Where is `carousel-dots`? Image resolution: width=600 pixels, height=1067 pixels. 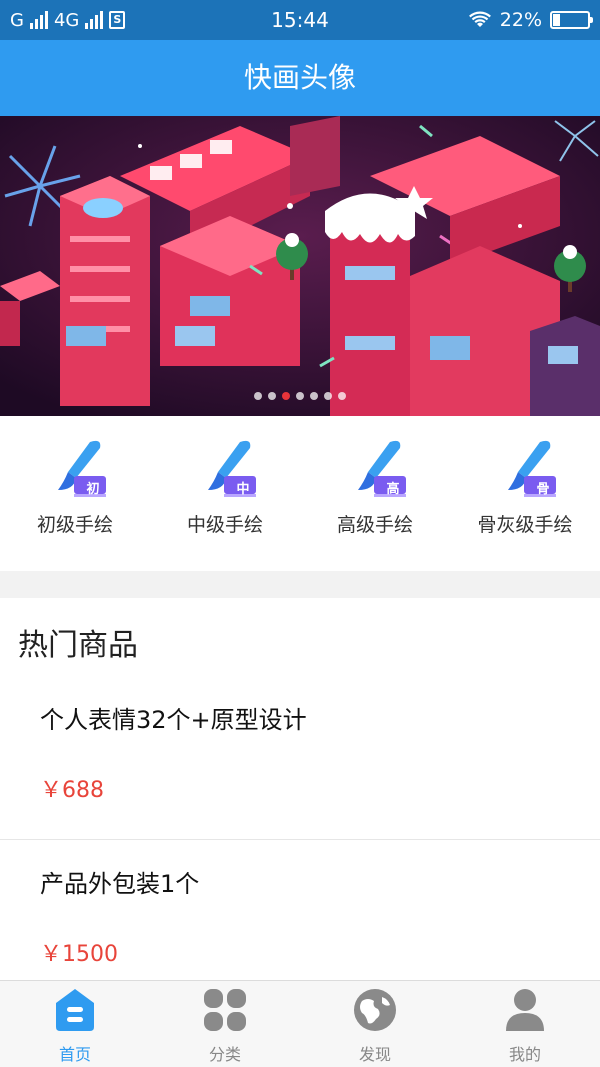
carousel-dots is located at coordinates (300, 396).